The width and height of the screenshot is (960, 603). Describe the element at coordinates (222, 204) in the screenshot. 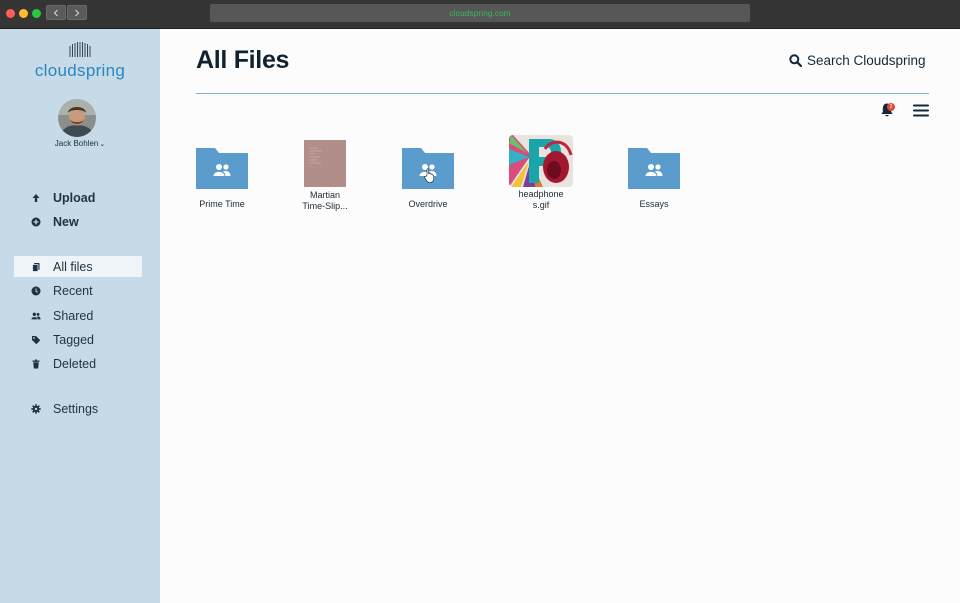

I see `file-name: Prime Time` at that location.